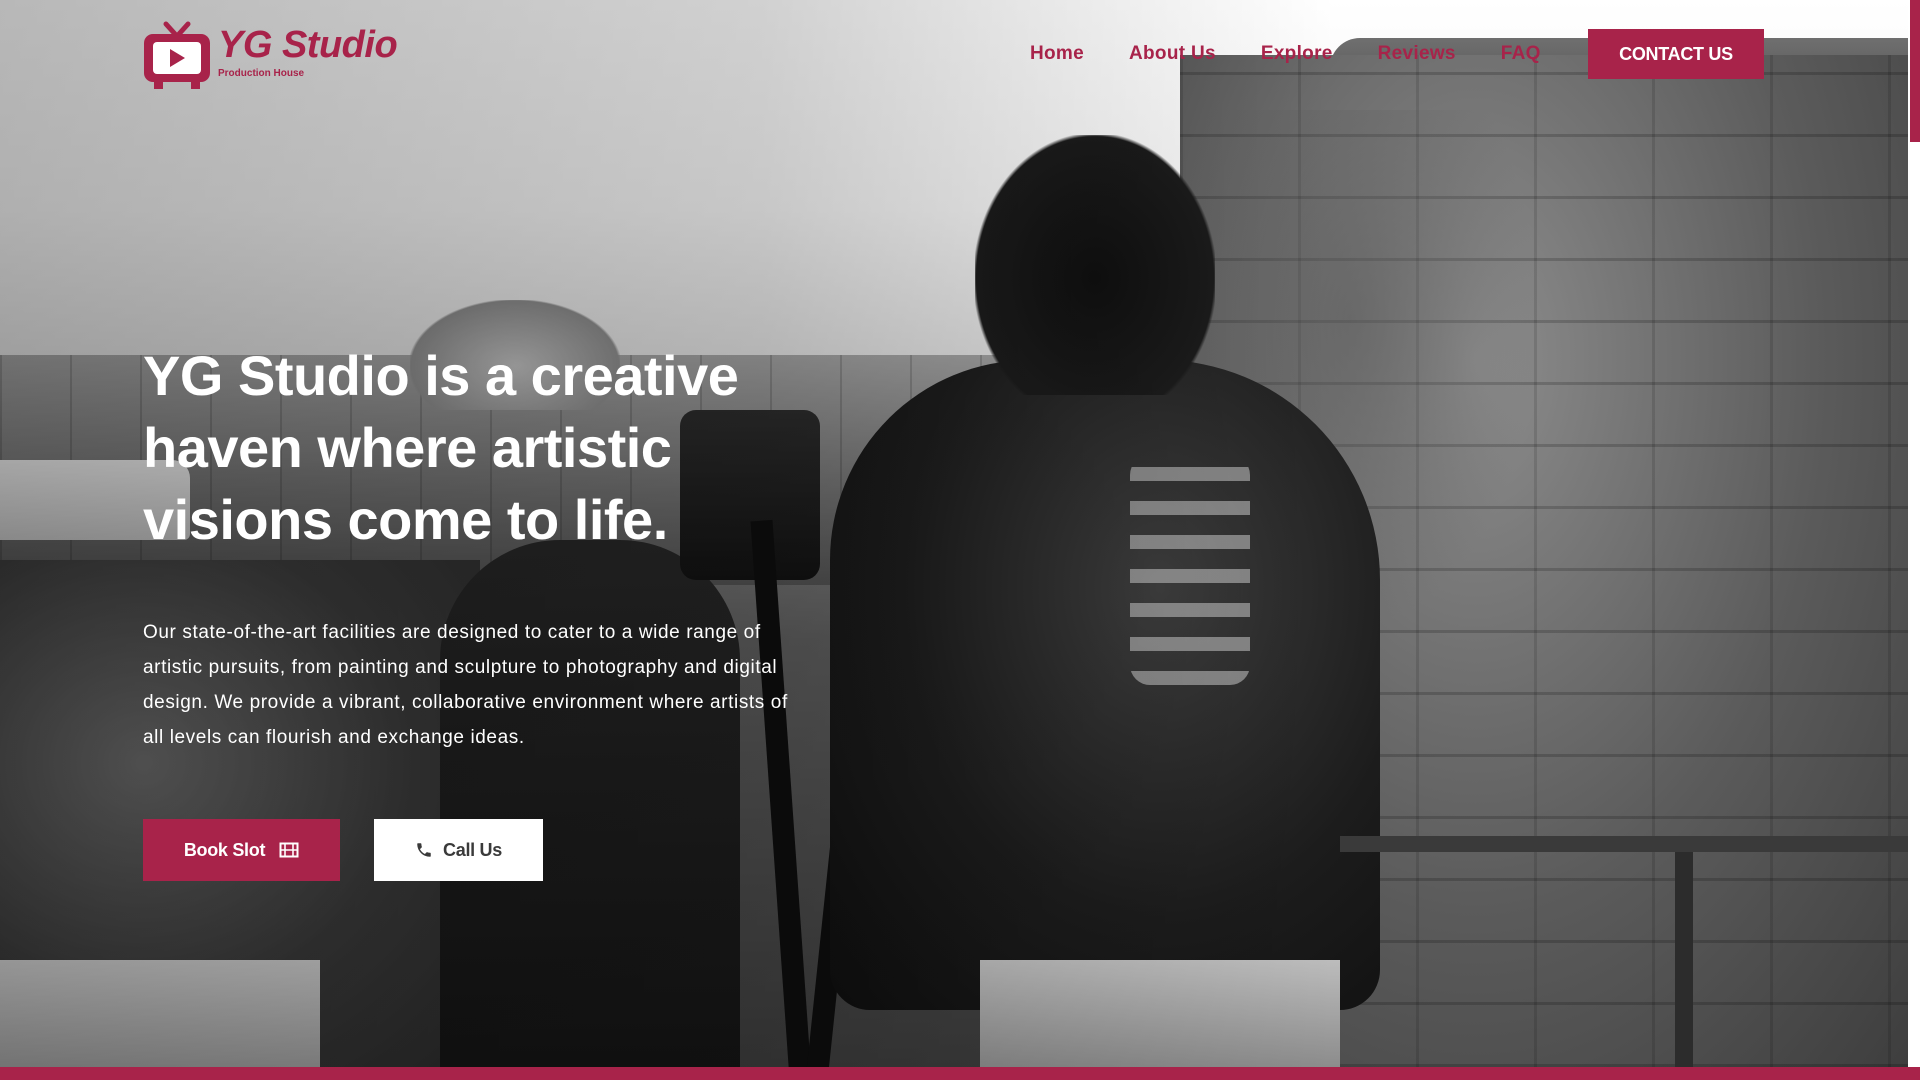  Describe the element at coordinates (1914, 540) in the screenshot. I see `scrollbar-track` at that location.